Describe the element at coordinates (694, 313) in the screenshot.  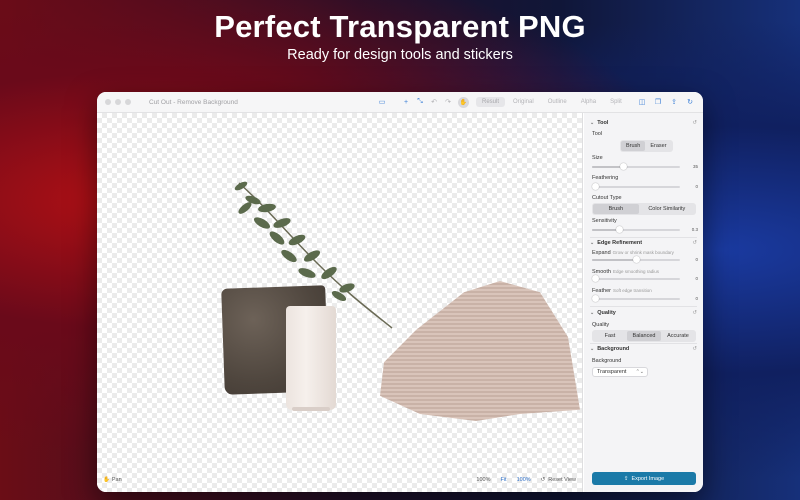
I see `quality-reset-icon: ↺` at that location.